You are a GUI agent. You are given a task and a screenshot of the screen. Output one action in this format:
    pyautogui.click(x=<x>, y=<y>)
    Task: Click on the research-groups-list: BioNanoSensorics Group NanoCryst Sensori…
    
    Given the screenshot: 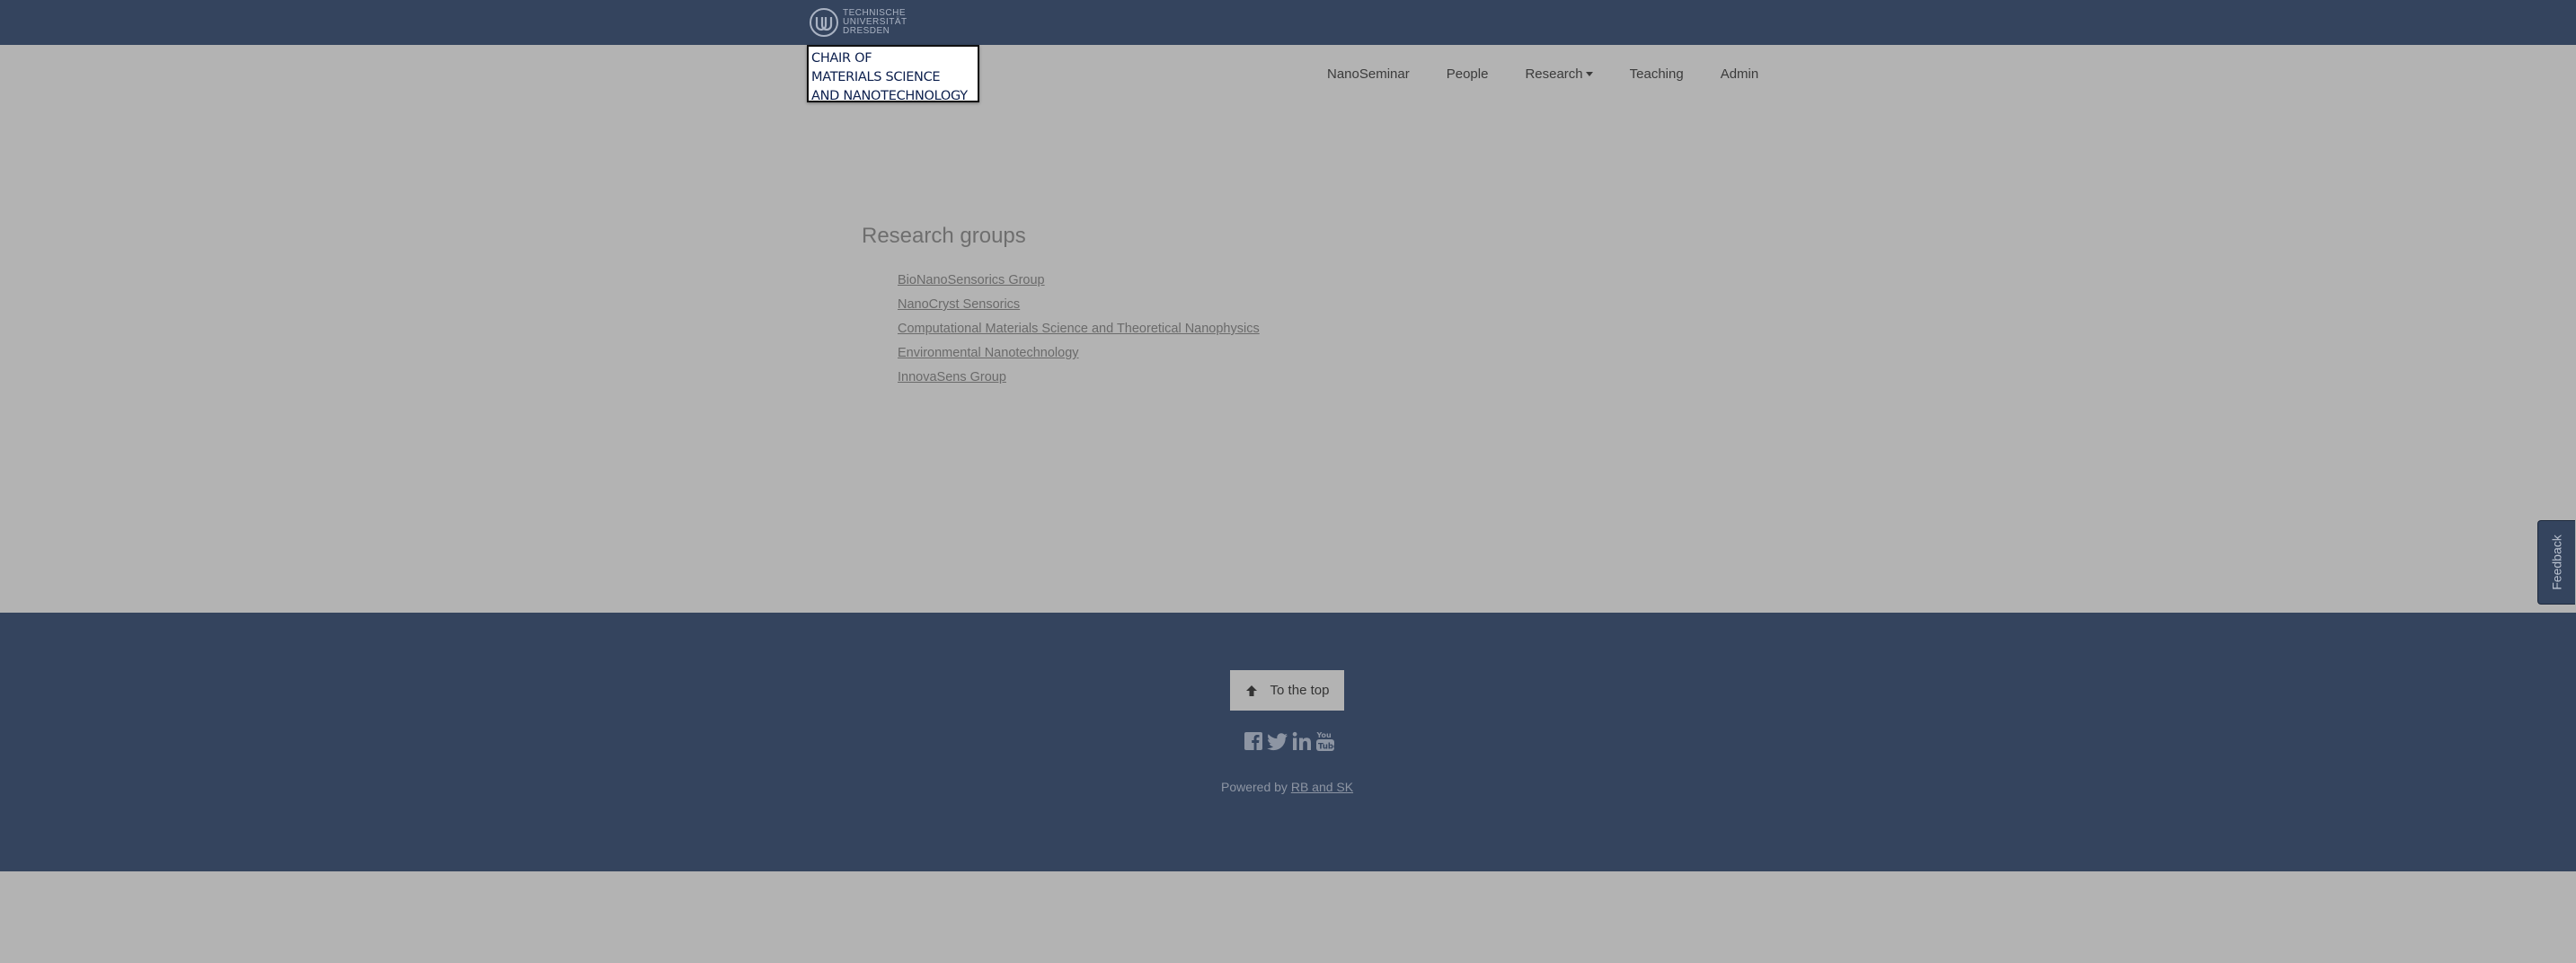 What is the action you would take?
    pyautogui.click(x=1079, y=333)
    